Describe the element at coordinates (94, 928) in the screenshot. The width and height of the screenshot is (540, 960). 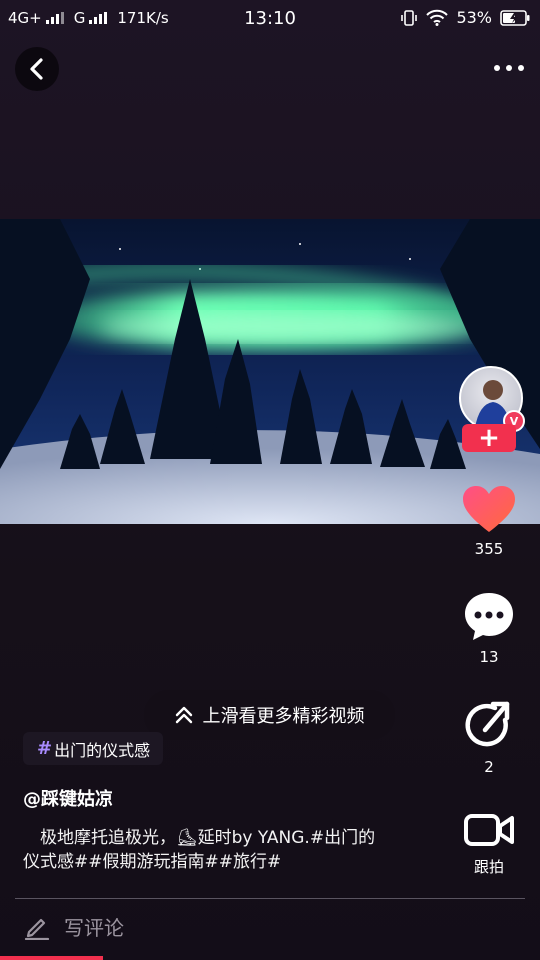
I see `comment-placeholder: 写评论` at that location.